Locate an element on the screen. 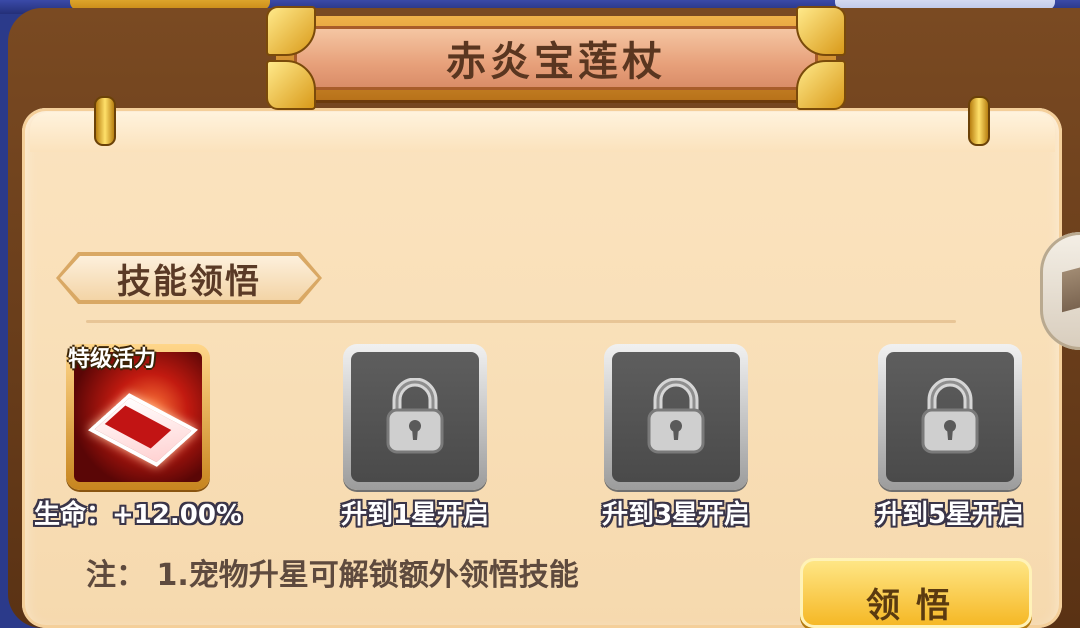 This screenshot has height=628, width=1080. divider is located at coordinates (521, 321).